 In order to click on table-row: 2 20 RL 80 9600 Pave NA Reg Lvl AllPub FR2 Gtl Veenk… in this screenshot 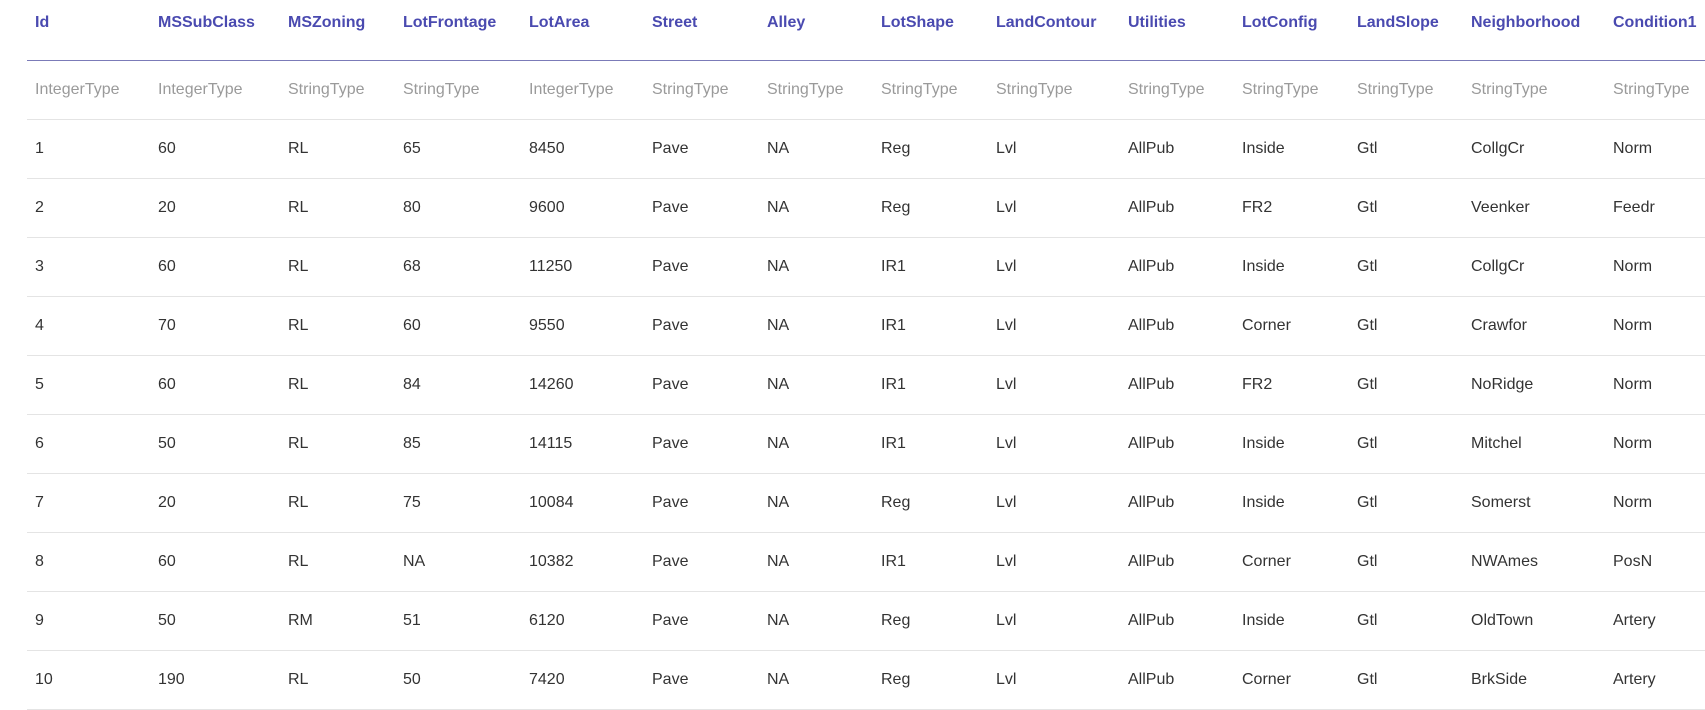, I will do `click(866, 208)`.